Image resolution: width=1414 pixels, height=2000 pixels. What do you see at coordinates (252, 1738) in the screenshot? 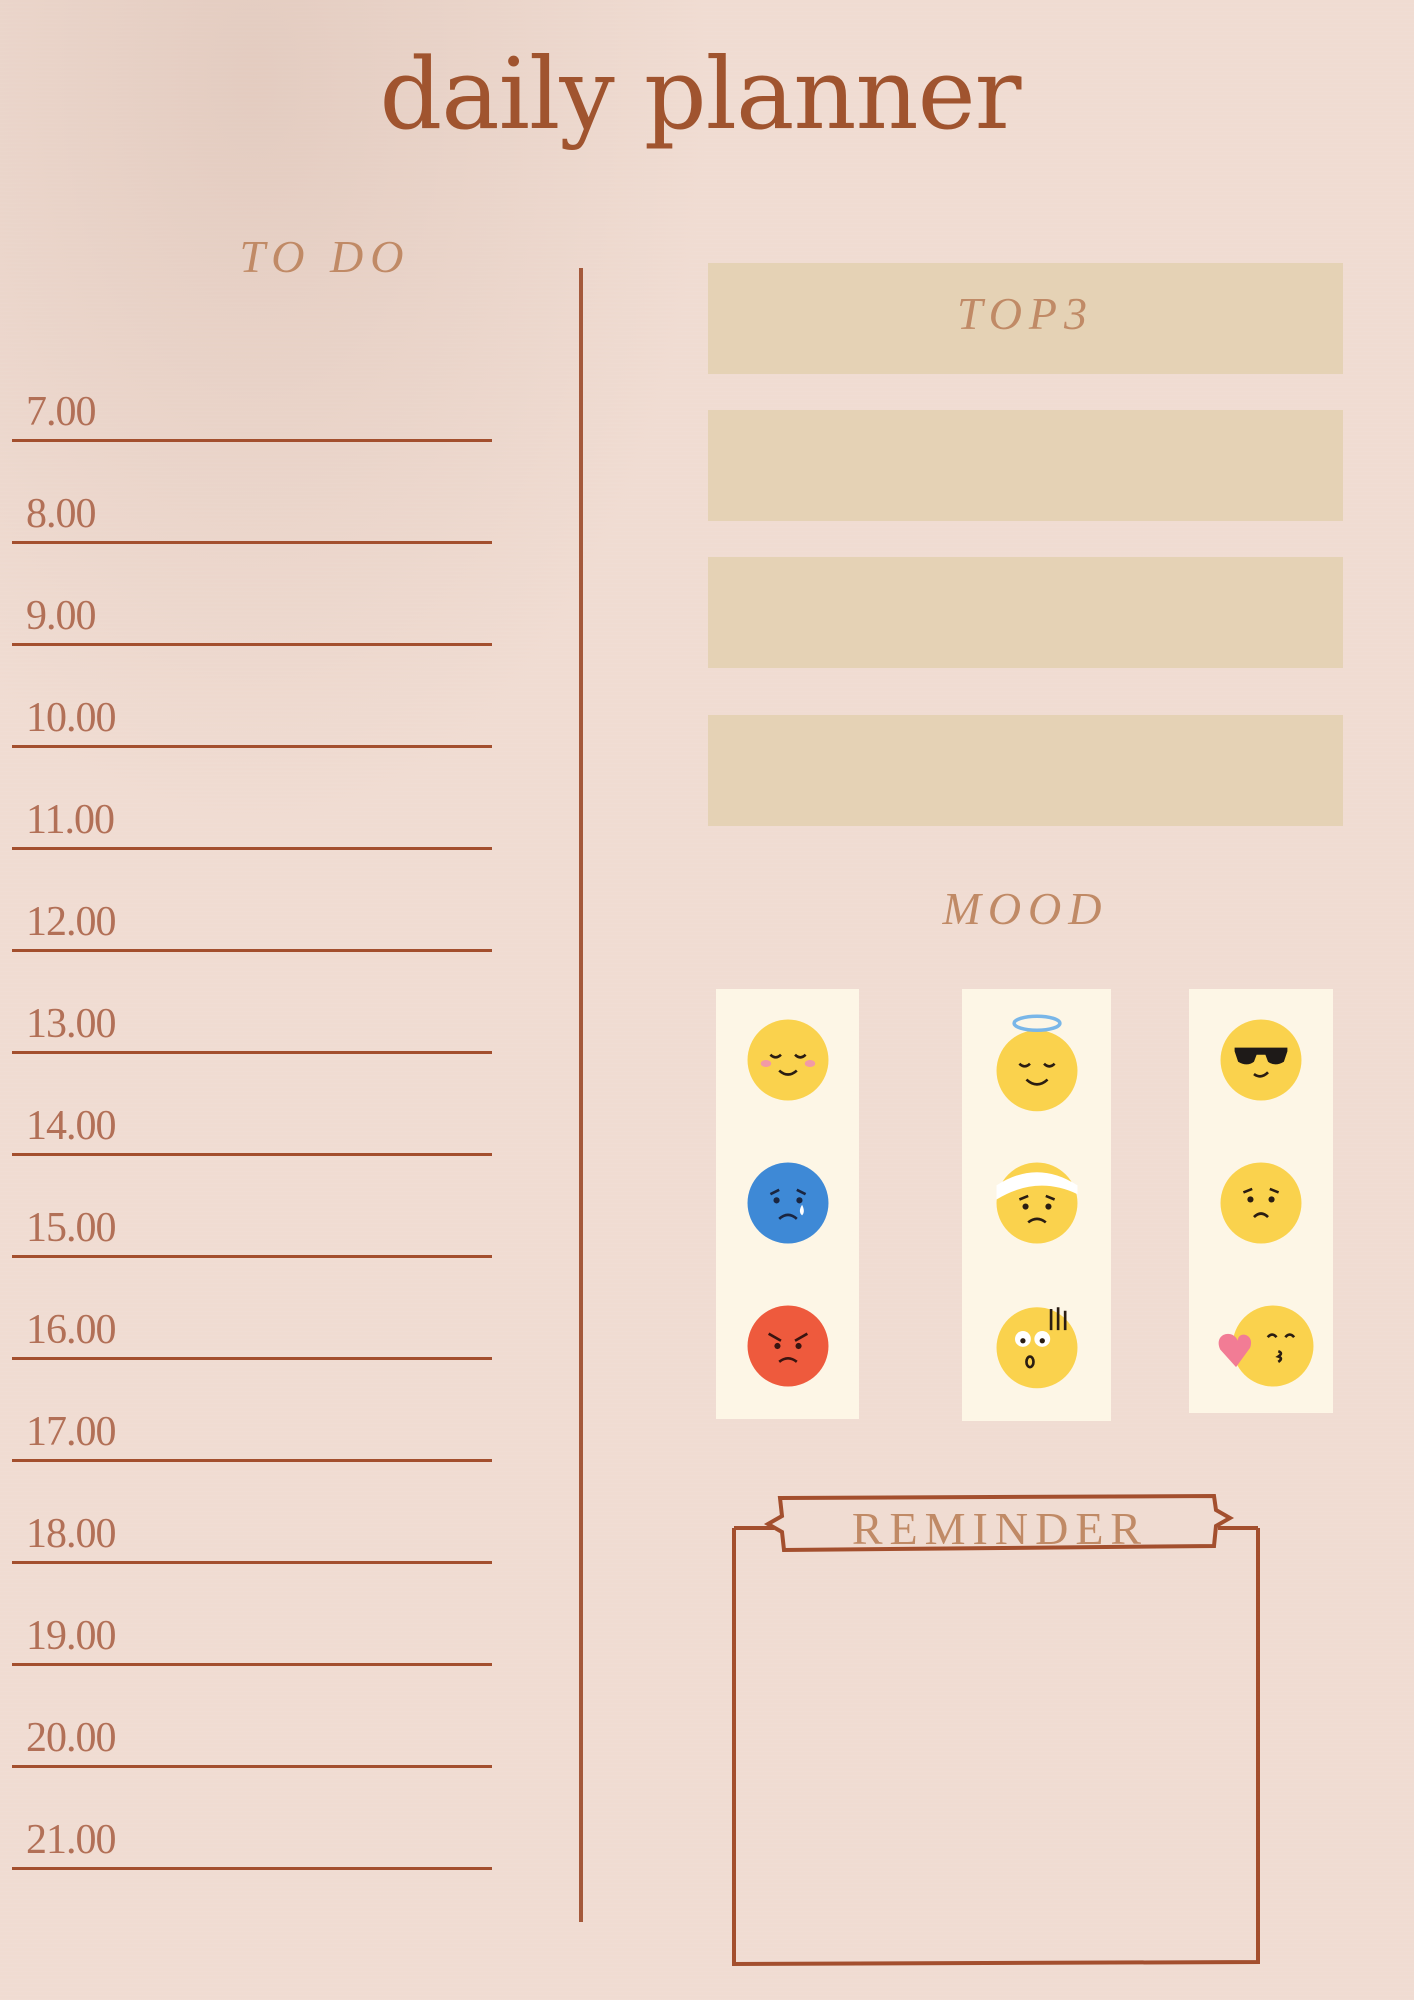
I see `time-slot-row: 20.00` at bounding box center [252, 1738].